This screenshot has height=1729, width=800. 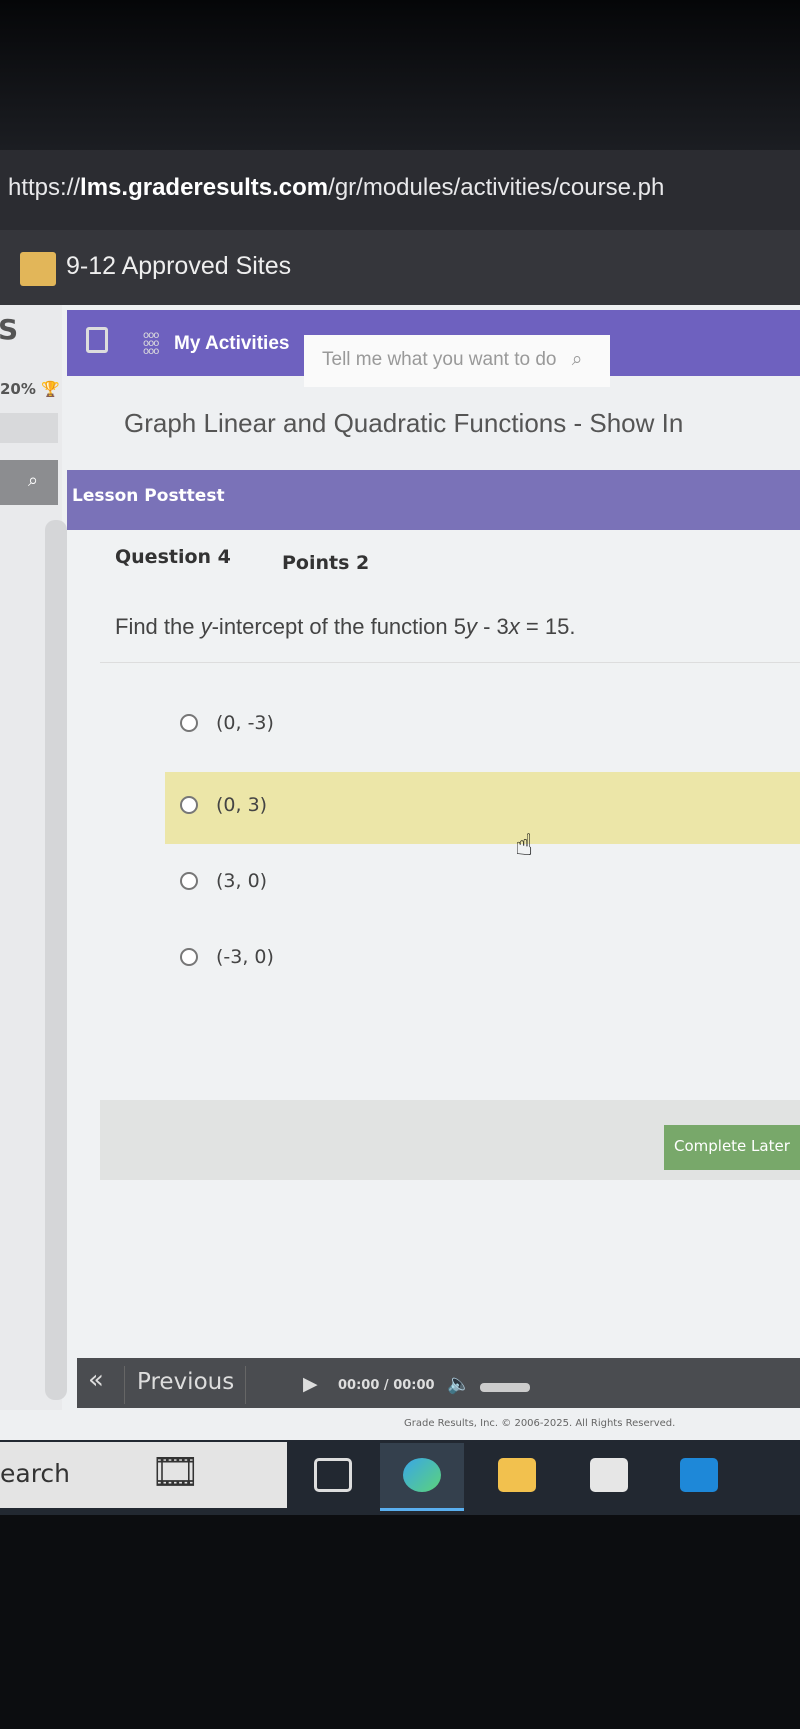 I want to click on search-highlight-icon: 🎞, so click(x=175, y=1472).